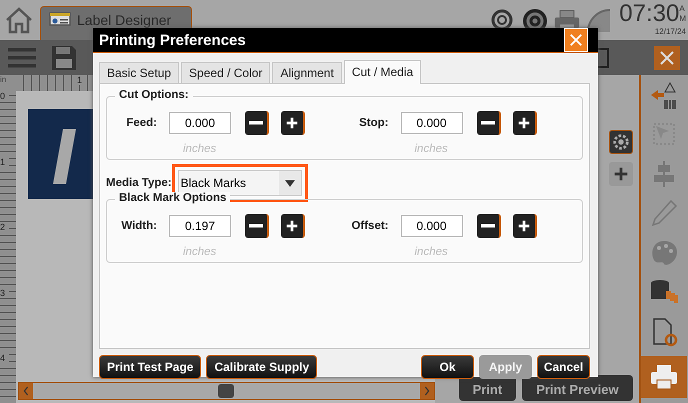 The width and height of the screenshot is (688, 403). What do you see at coordinates (4, 293) in the screenshot?
I see `ruler-number: 3` at bounding box center [4, 293].